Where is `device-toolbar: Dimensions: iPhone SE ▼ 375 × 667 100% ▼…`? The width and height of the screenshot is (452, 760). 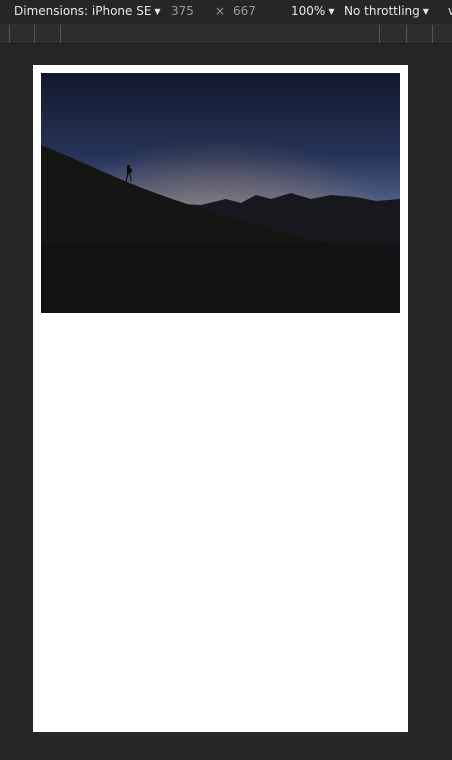 device-toolbar: Dimensions: iPhone SE ▼ 375 × 667 100% ▼… is located at coordinates (226, 12).